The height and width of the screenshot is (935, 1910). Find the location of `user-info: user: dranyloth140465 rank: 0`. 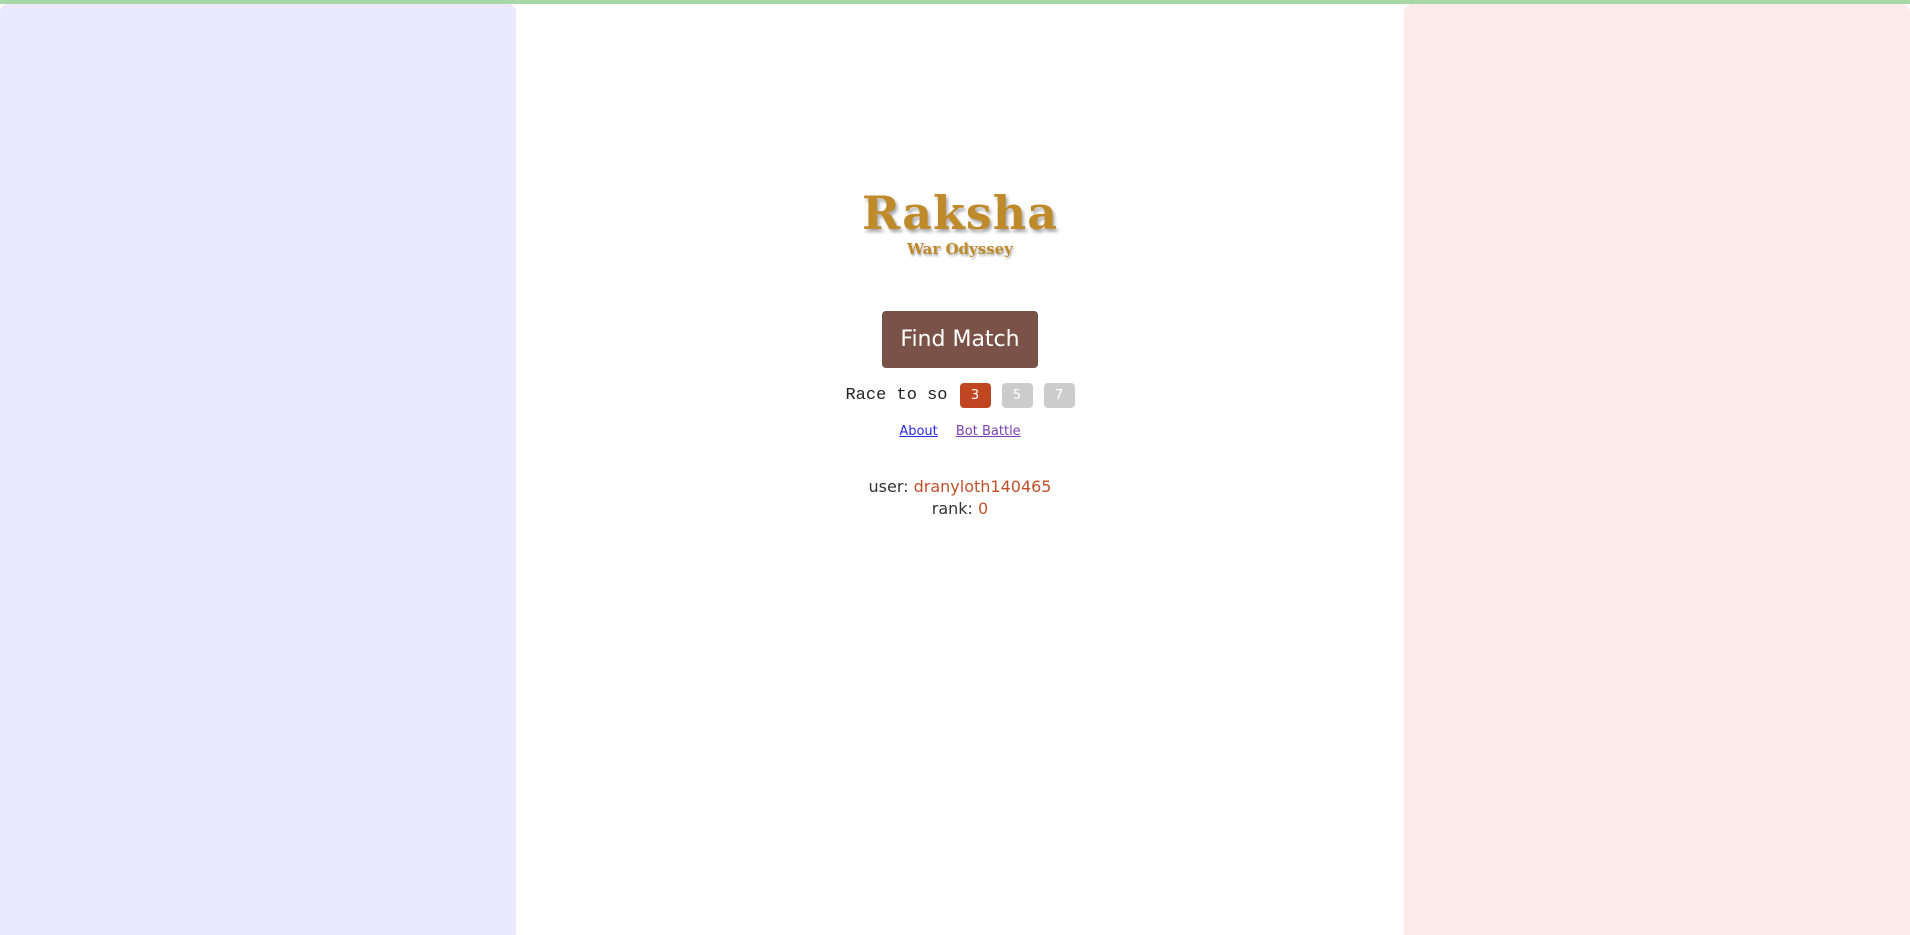

user-info: user: dranyloth140465 rank: 0 is located at coordinates (960, 498).